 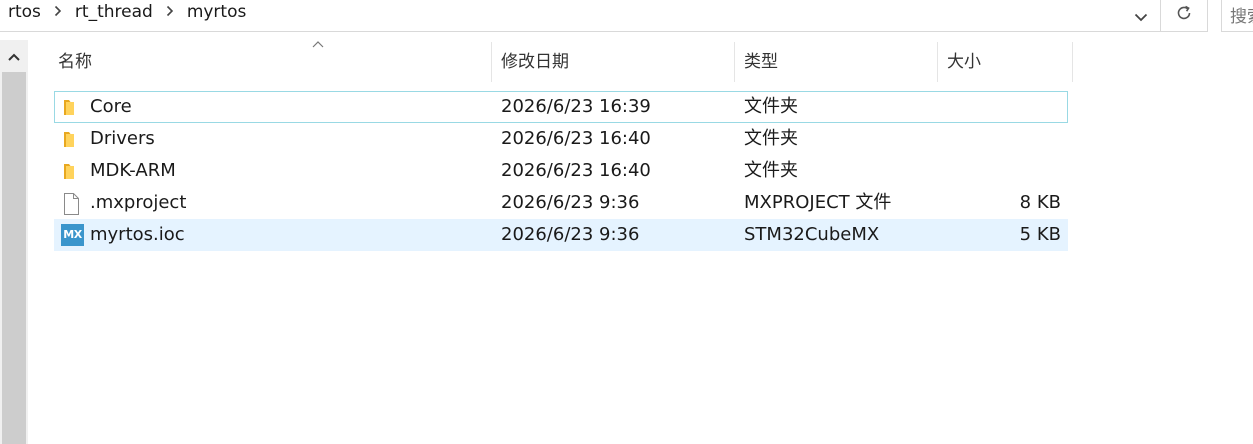 I want to click on file-row-drivers: Drivers 2026/6/23 16:40 文件夹, so click(x=561, y=139).